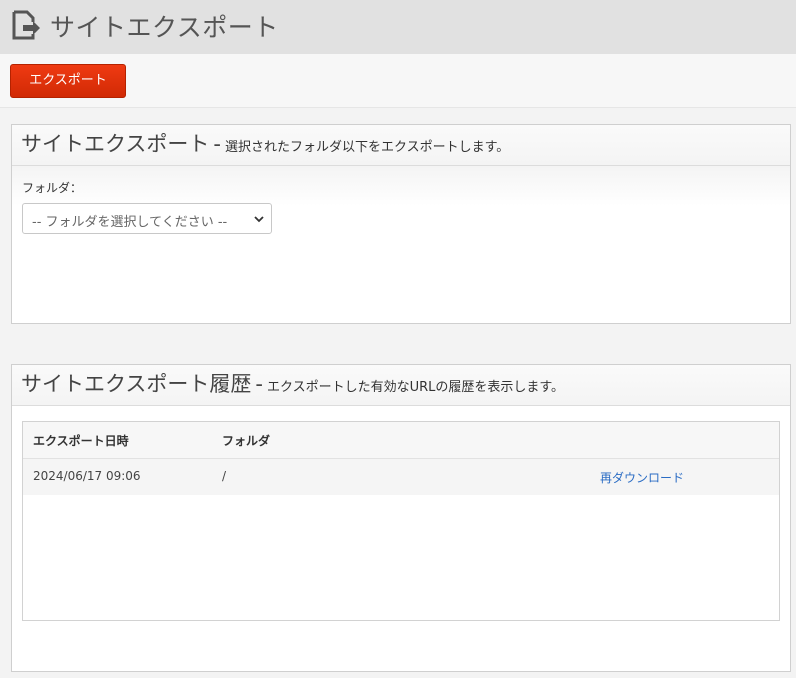 The width and height of the screenshot is (796, 678). Describe the element at coordinates (52, 188) in the screenshot. I see `folder-label: フォルダ：` at that location.